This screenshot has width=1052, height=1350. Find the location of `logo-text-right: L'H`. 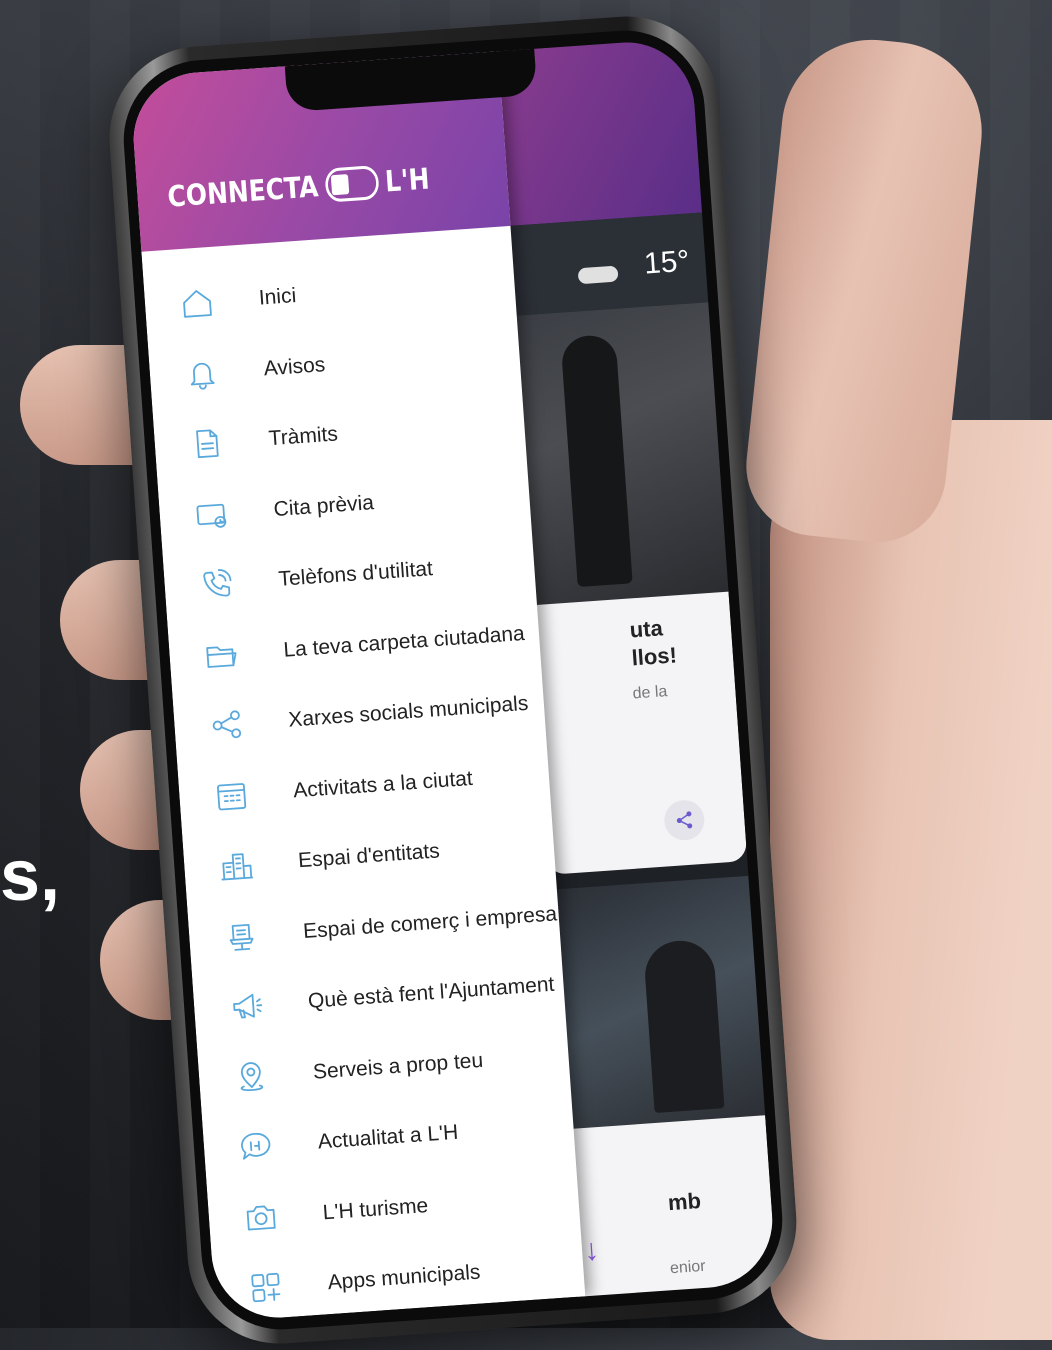

logo-text-right: L'H is located at coordinates (407, 180).